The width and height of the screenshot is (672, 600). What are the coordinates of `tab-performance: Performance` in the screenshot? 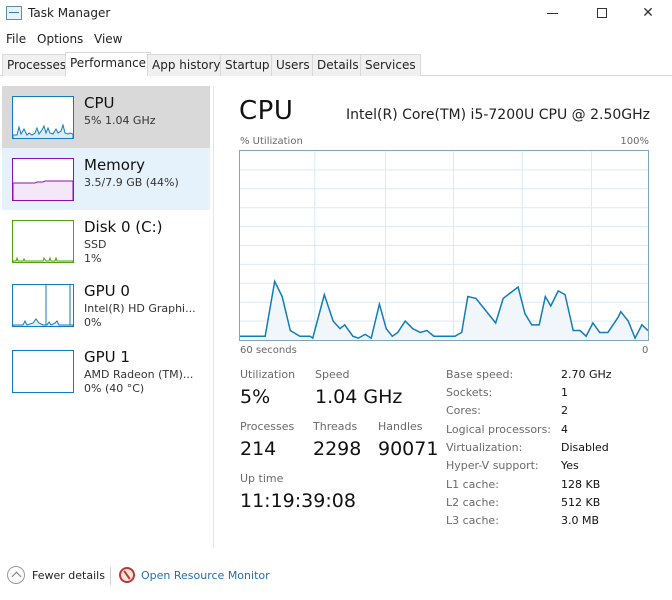 It's located at (108, 64).